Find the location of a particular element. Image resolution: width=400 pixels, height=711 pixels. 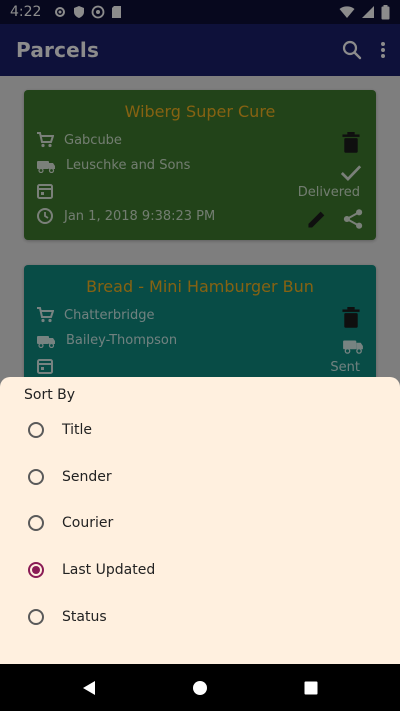

sort-option-label: Last Updated is located at coordinates (109, 570).